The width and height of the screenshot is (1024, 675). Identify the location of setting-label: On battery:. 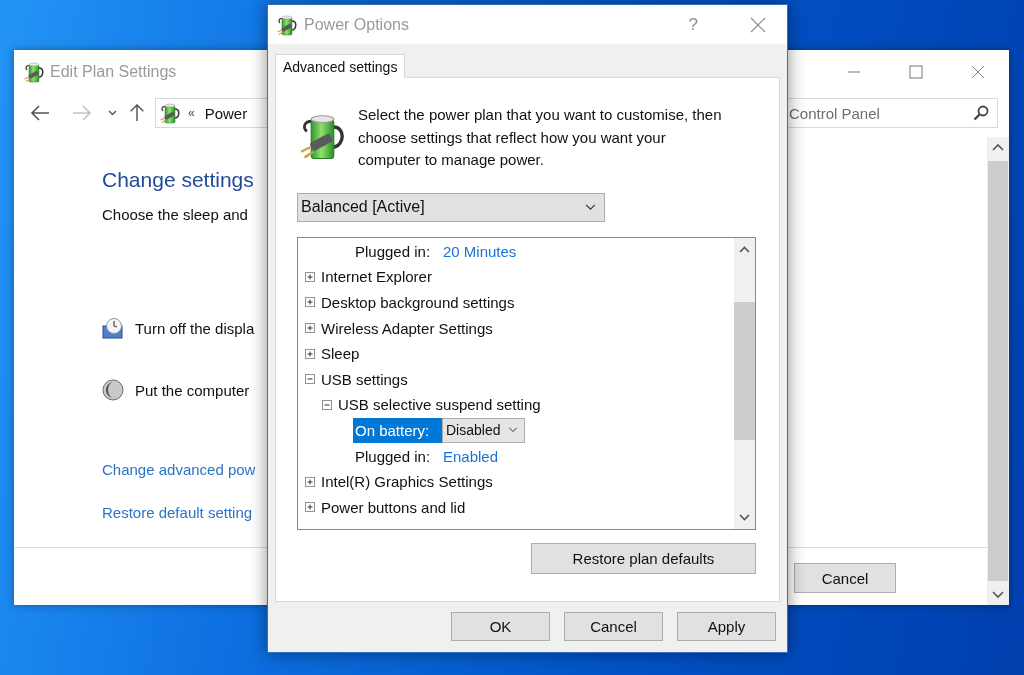
(397, 430).